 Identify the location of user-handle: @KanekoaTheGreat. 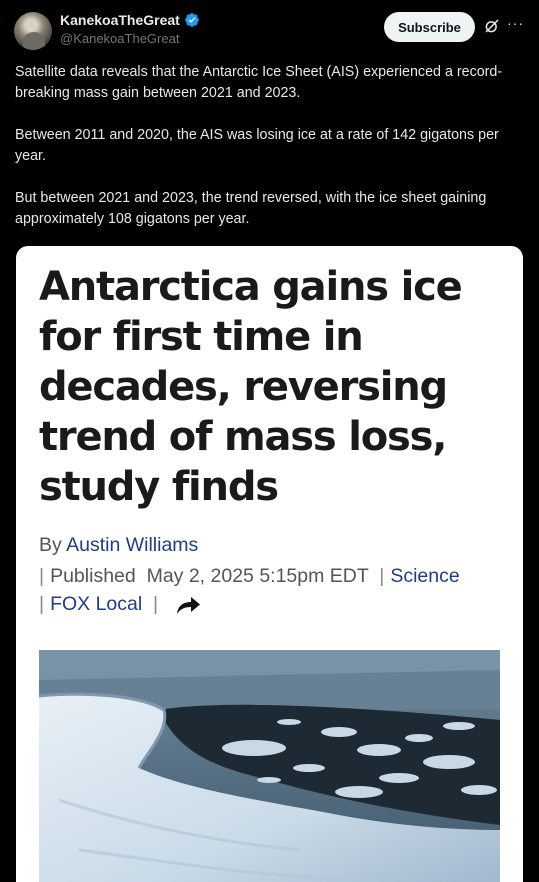
(119, 38).